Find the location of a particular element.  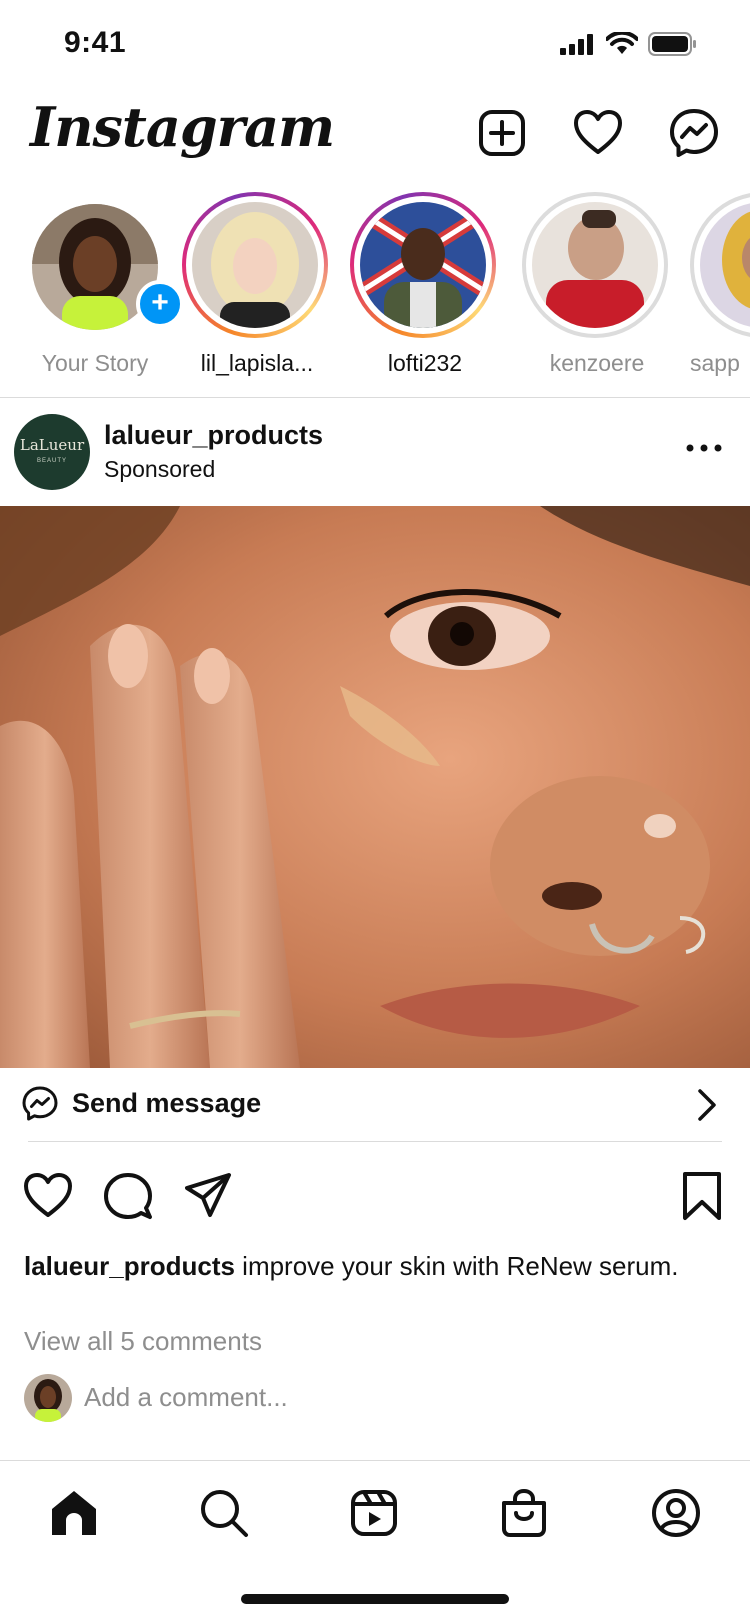

status-bar: 9:41 is located at coordinates (375, 45).